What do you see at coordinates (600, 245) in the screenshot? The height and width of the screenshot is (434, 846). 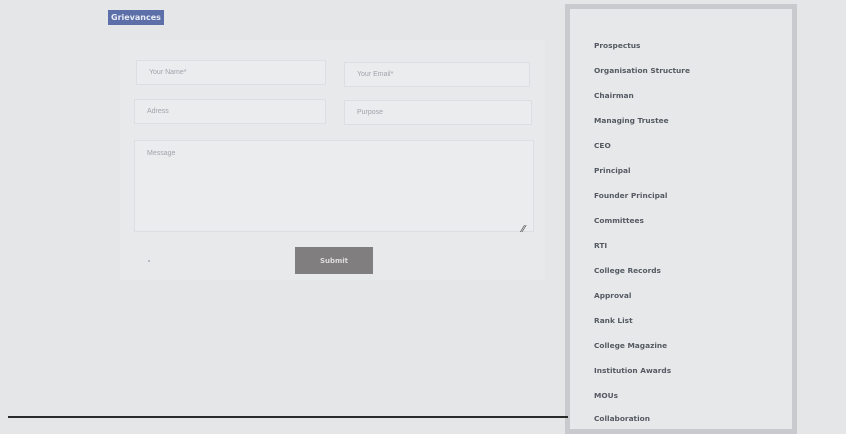 I see `sidebar-item-rti: RTI` at bounding box center [600, 245].